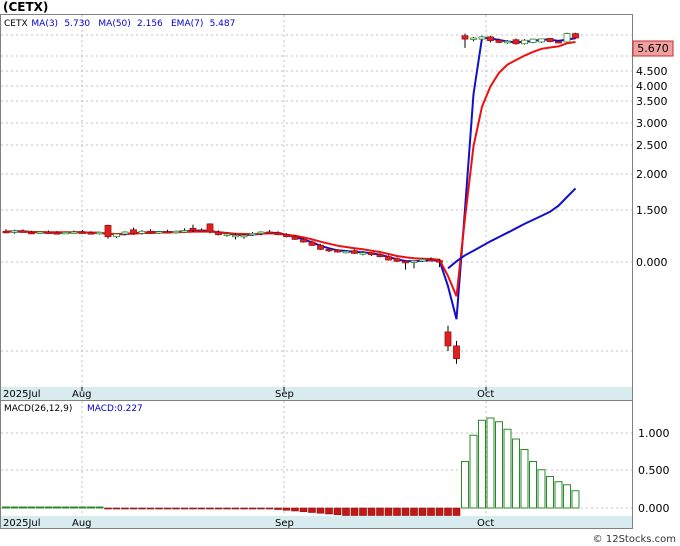 This screenshot has height=546, width=680. I want to click on macd-axis-labels: 1.000 0.500 0.000, so click(654, 471).